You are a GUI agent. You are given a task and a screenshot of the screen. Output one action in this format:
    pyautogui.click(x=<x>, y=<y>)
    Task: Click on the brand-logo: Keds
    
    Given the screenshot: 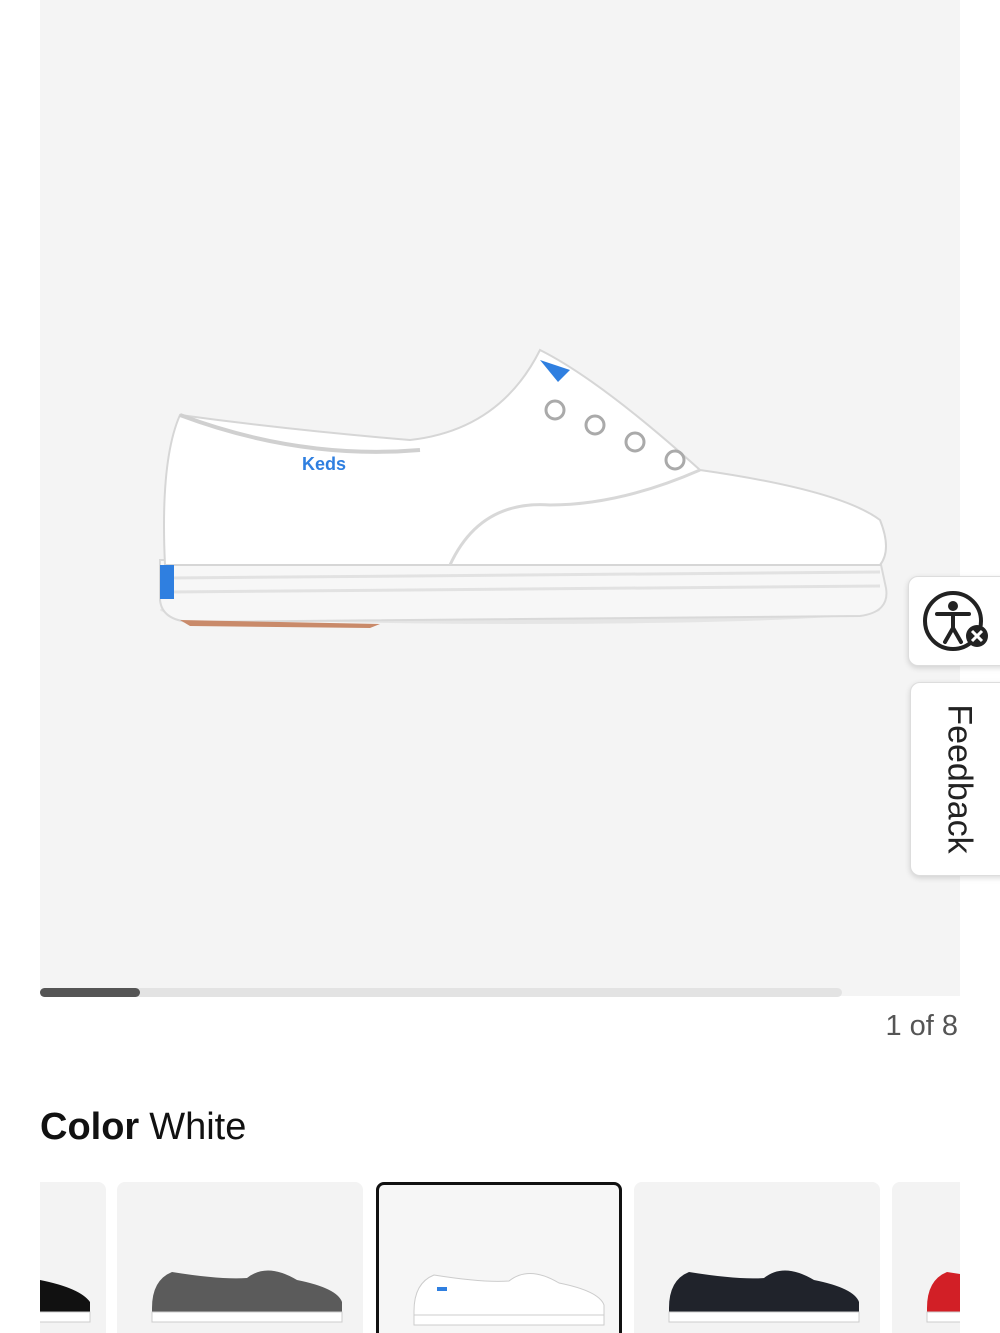 What is the action you would take?
    pyautogui.click(x=324, y=464)
    